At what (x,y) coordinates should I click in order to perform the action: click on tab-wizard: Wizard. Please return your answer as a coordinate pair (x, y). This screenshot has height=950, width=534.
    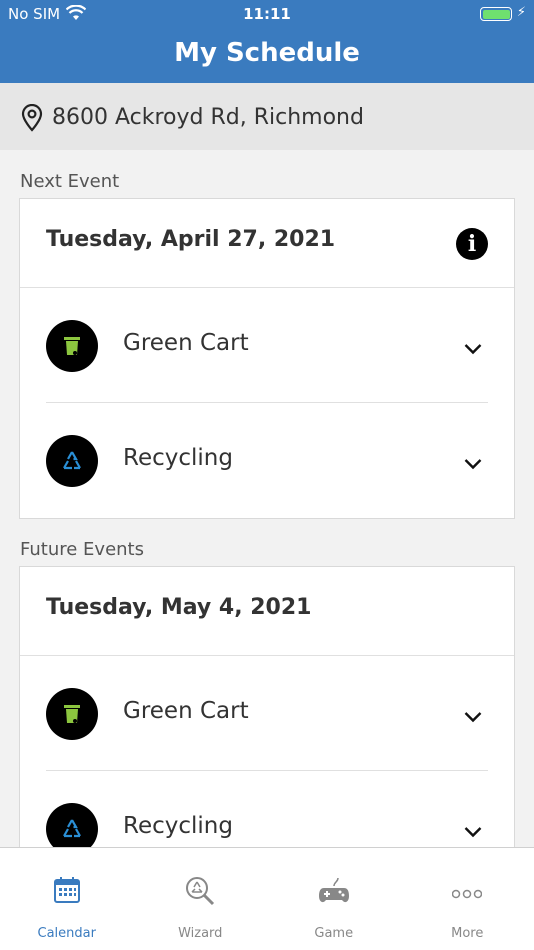
    Looking at the image, I should click on (201, 899).